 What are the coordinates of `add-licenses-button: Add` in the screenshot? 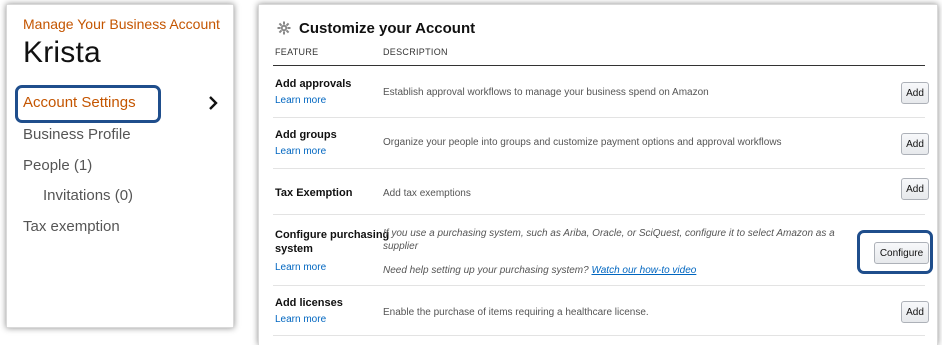 It's located at (915, 312).